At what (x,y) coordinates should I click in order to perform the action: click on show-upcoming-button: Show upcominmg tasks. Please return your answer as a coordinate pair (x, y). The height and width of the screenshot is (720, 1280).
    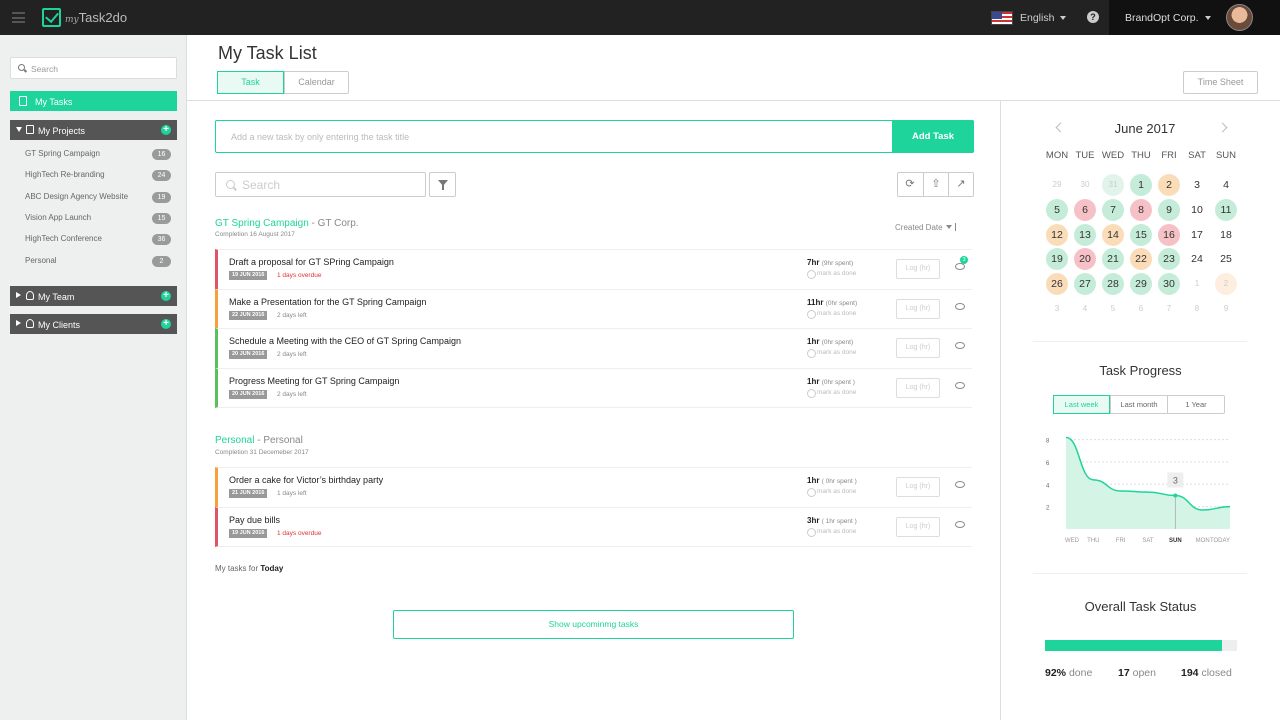
    Looking at the image, I should click on (593, 624).